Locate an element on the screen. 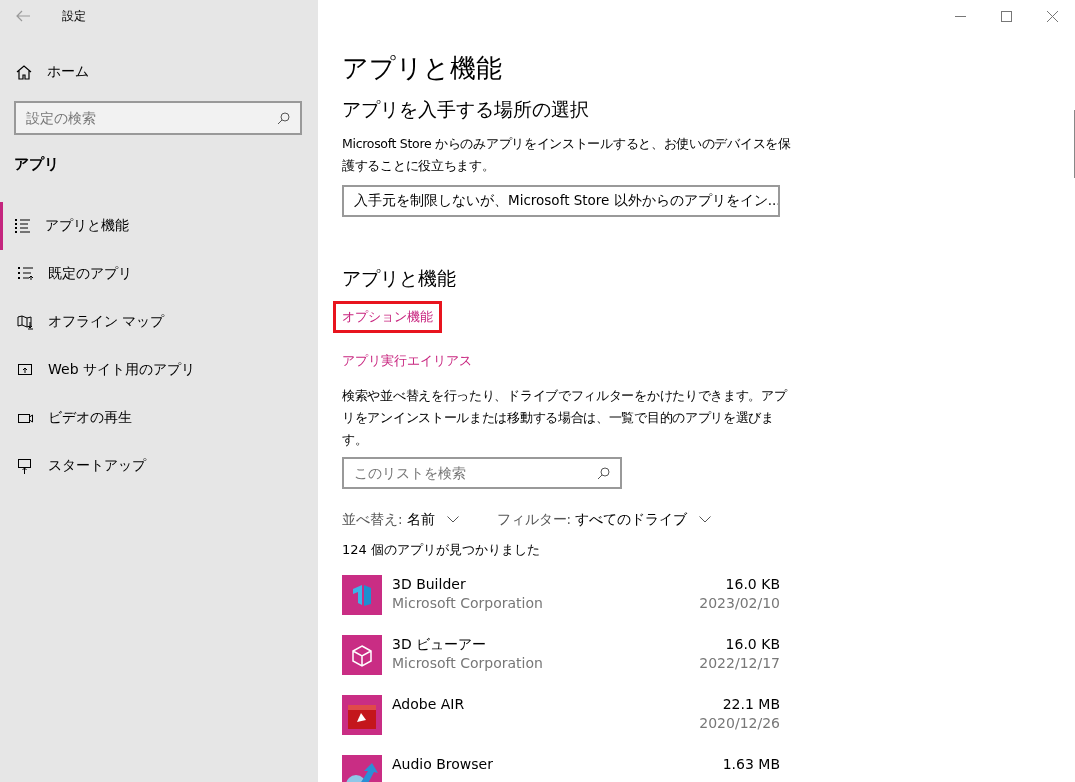  app-list-item: Adobe AIR 22.1 MB 2020/12/26 is located at coordinates (561, 715).